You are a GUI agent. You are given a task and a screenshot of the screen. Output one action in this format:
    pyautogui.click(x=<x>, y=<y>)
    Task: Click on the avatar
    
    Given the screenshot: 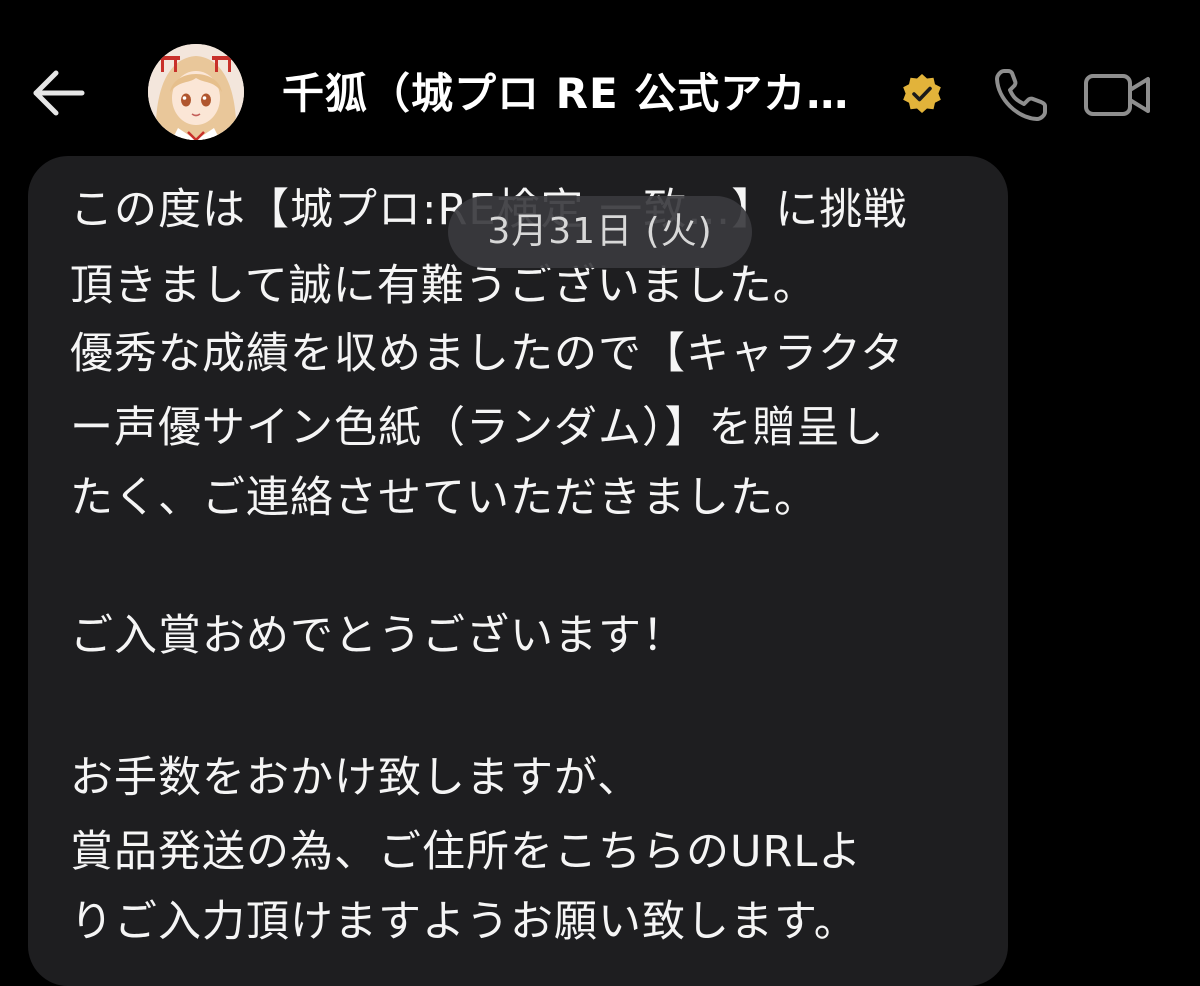 What is the action you would take?
    pyautogui.click(x=196, y=92)
    